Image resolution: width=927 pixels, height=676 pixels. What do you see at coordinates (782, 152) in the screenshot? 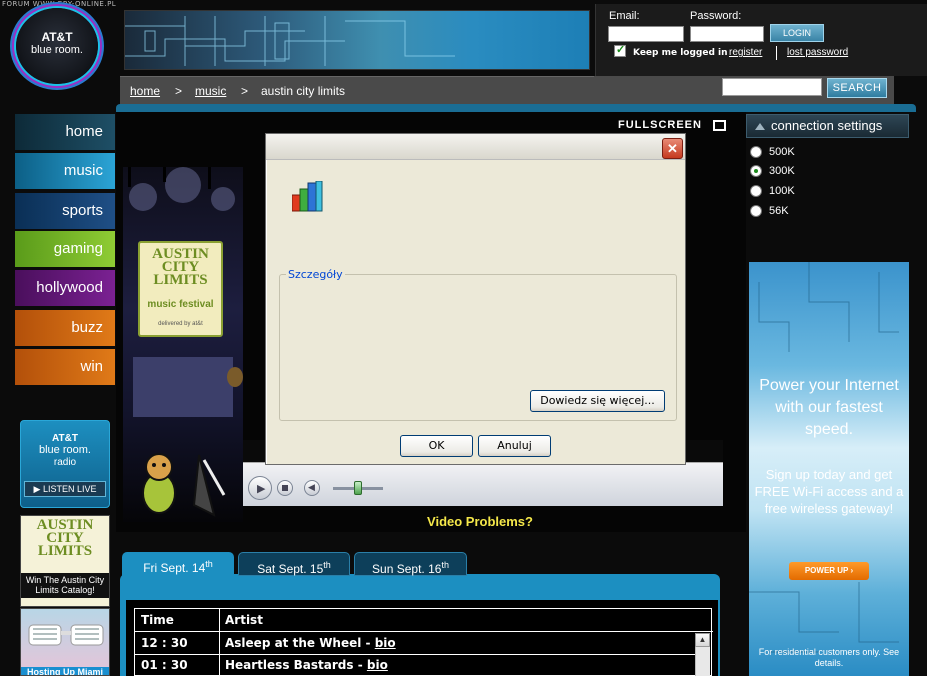
I see `radio-500k-label: 500K` at bounding box center [782, 152].